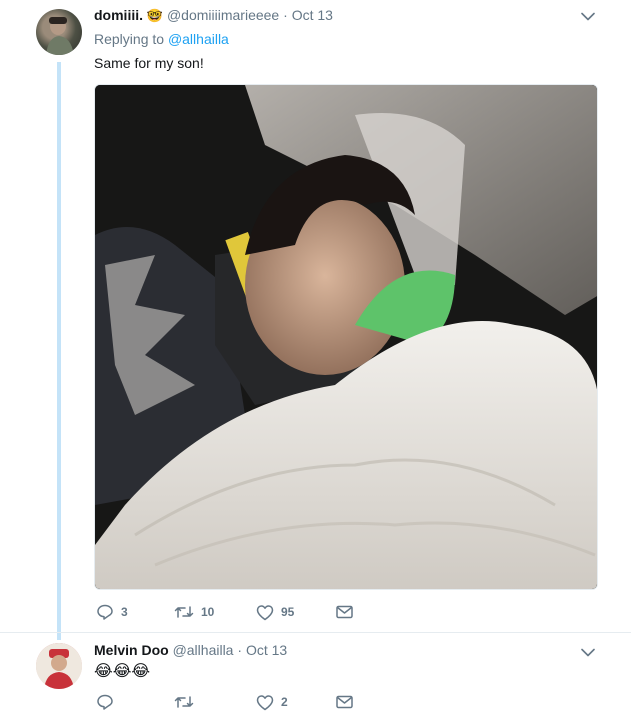  I want to click on thread-line, so click(59, 351).